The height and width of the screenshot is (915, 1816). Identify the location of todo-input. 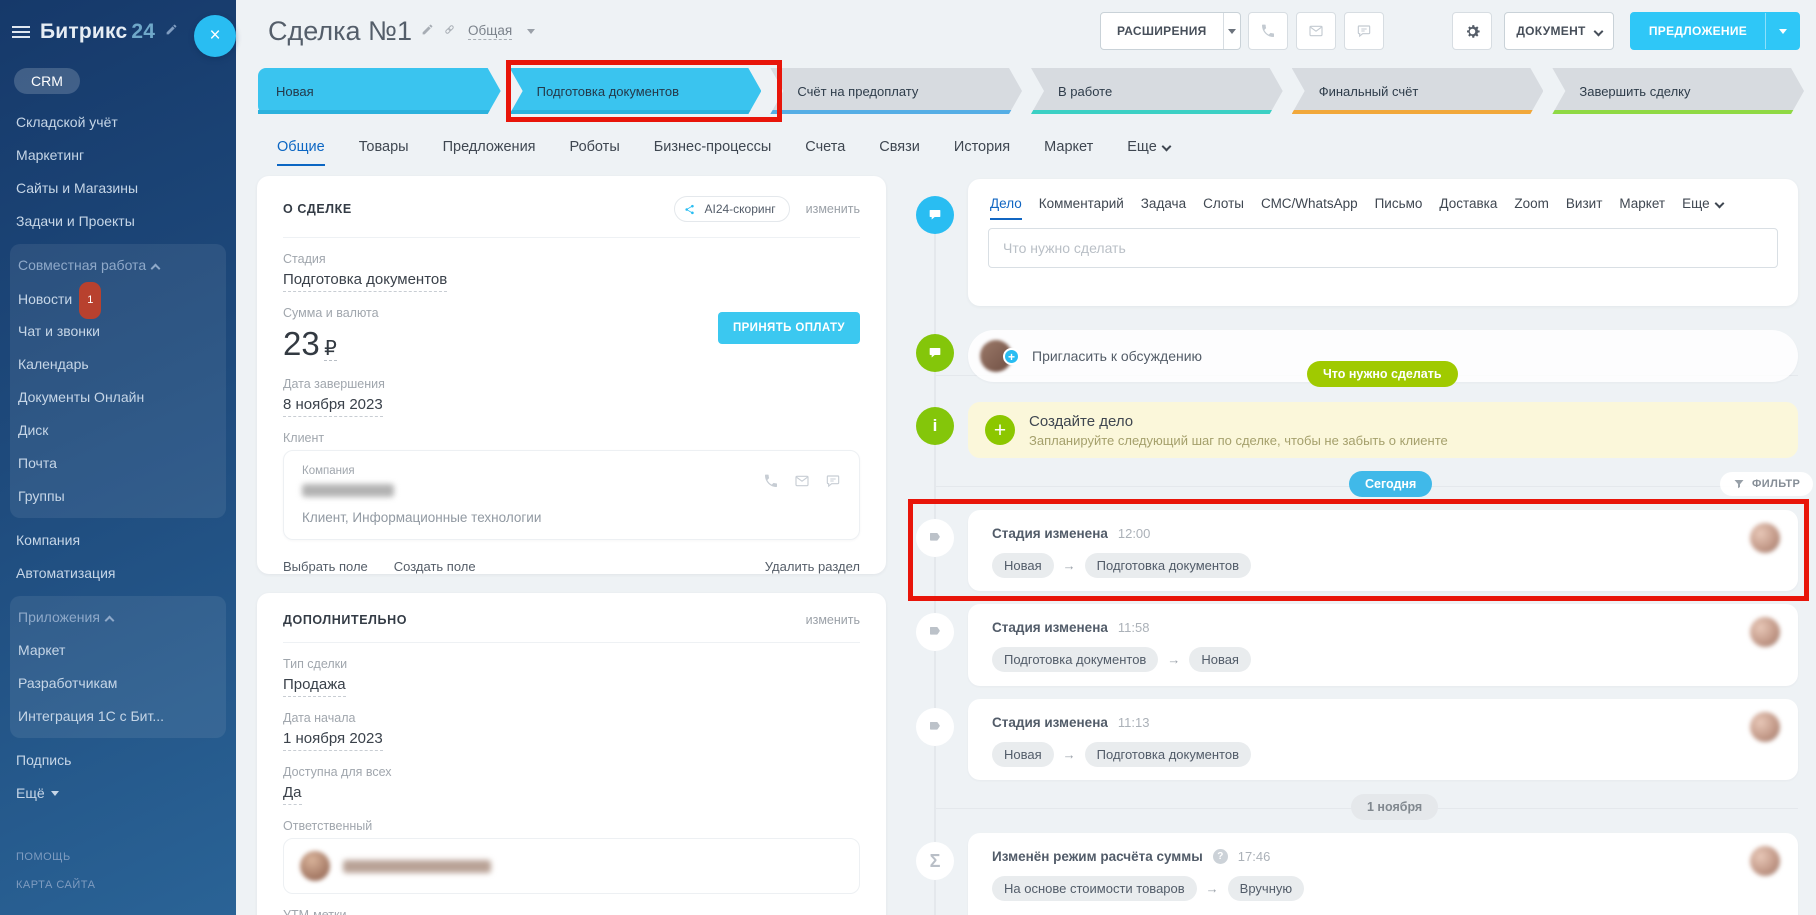
(1383, 248).